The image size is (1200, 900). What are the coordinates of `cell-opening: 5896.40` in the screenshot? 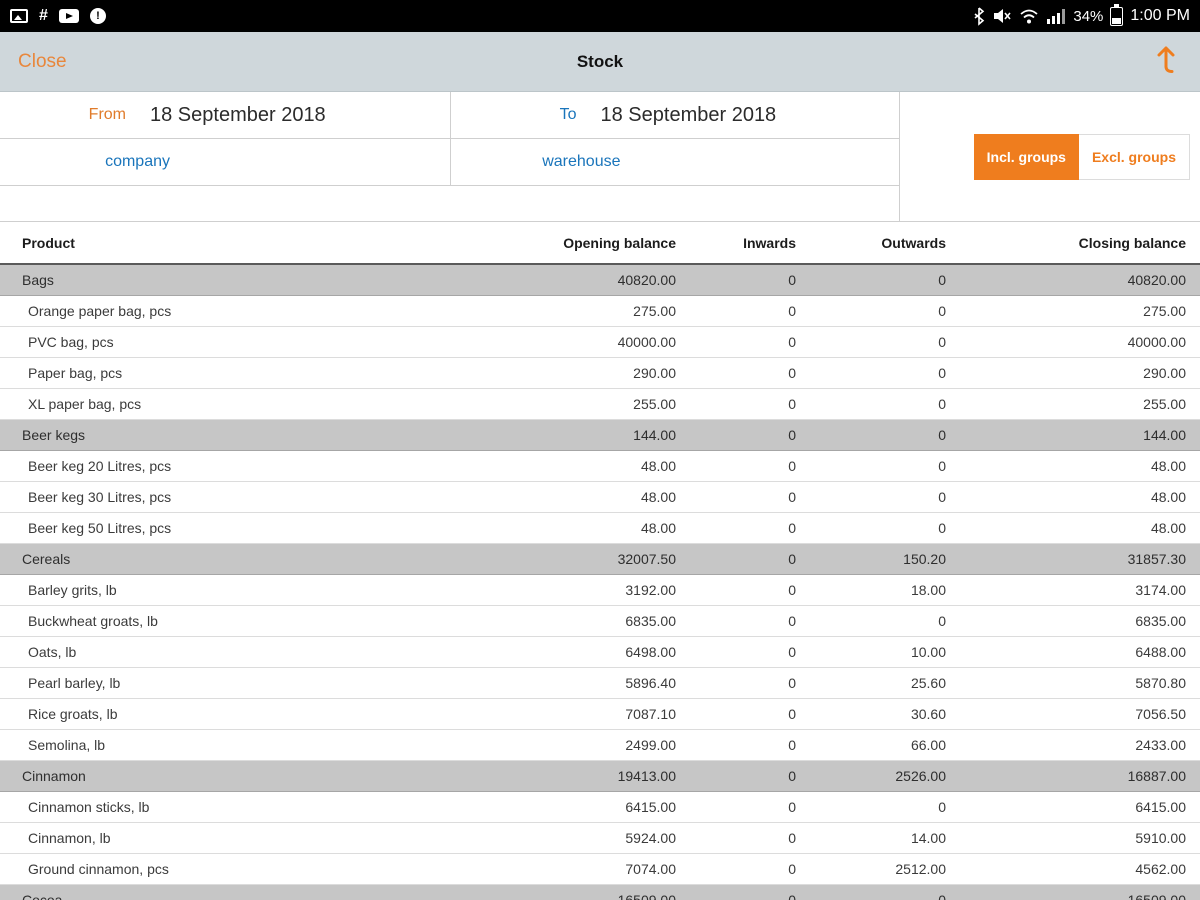 It's located at (572, 683).